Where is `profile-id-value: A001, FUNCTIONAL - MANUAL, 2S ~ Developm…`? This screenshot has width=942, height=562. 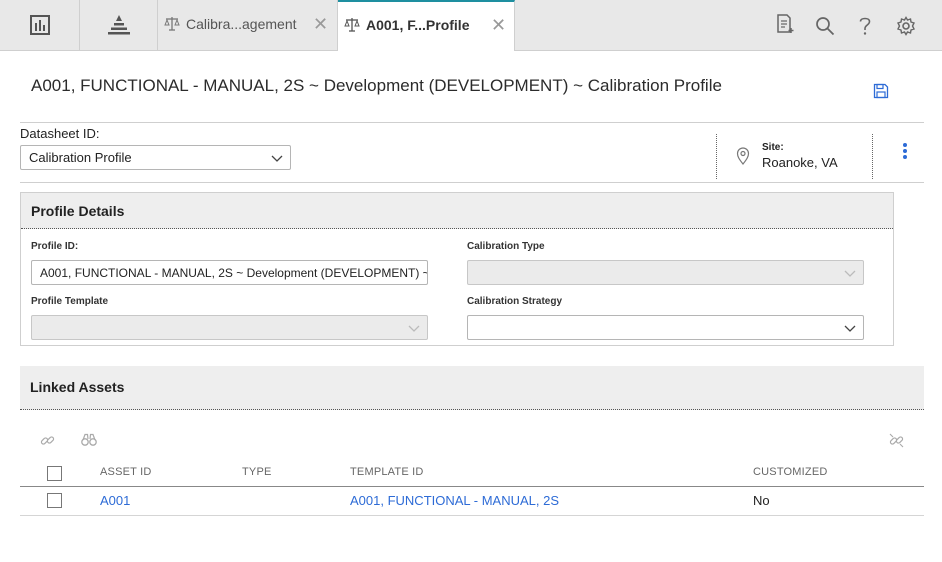
profile-id-value: A001, FUNCTIONAL - MANUAL, 2S ~ Developm… is located at coordinates (234, 273).